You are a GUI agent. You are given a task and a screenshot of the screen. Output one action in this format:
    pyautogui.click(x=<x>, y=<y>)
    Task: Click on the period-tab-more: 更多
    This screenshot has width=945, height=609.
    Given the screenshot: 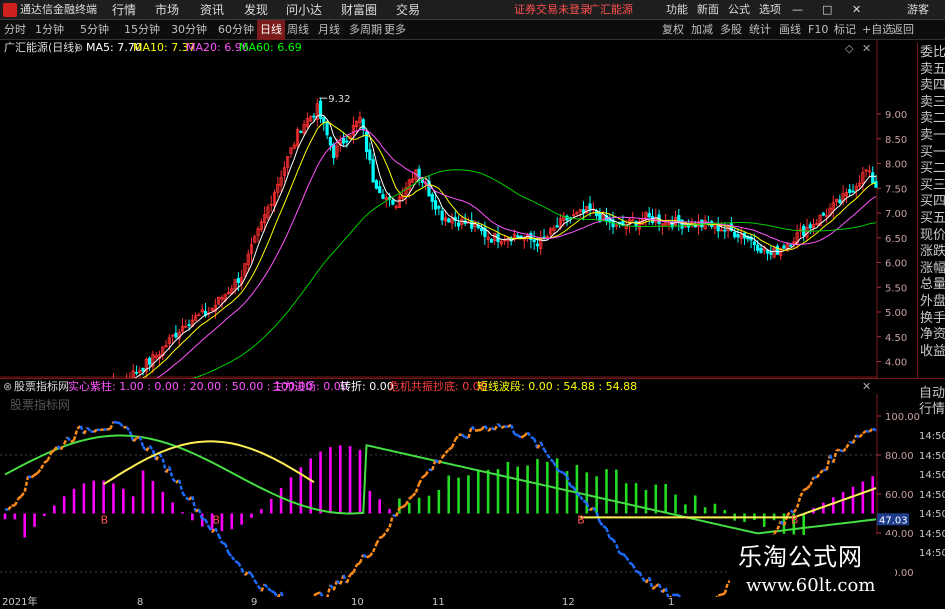 What is the action you would take?
    pyautogui.click(x=395, y=30)
    